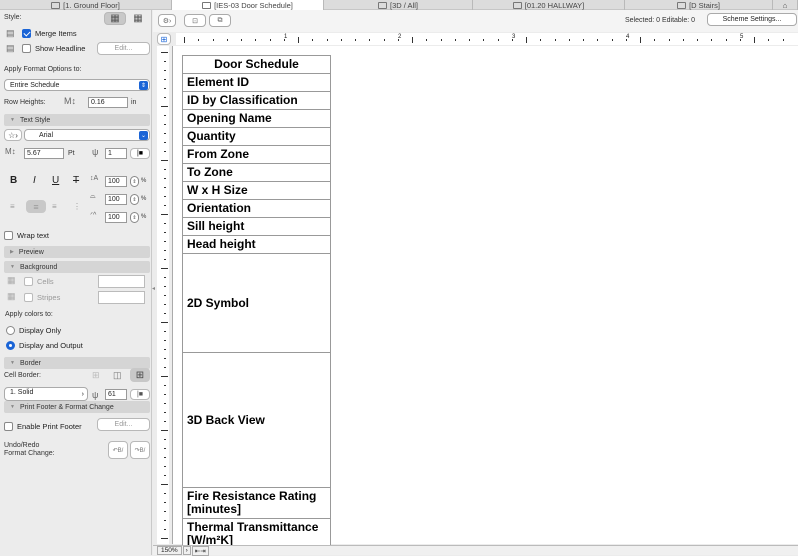  I want to click on pen-color-button: |■, so click(140, 153).